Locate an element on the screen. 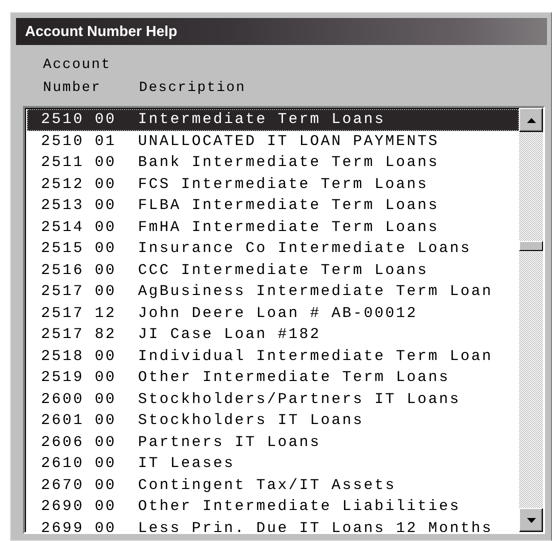  account-number: 2514 00 is located at coordinates (79, 227).